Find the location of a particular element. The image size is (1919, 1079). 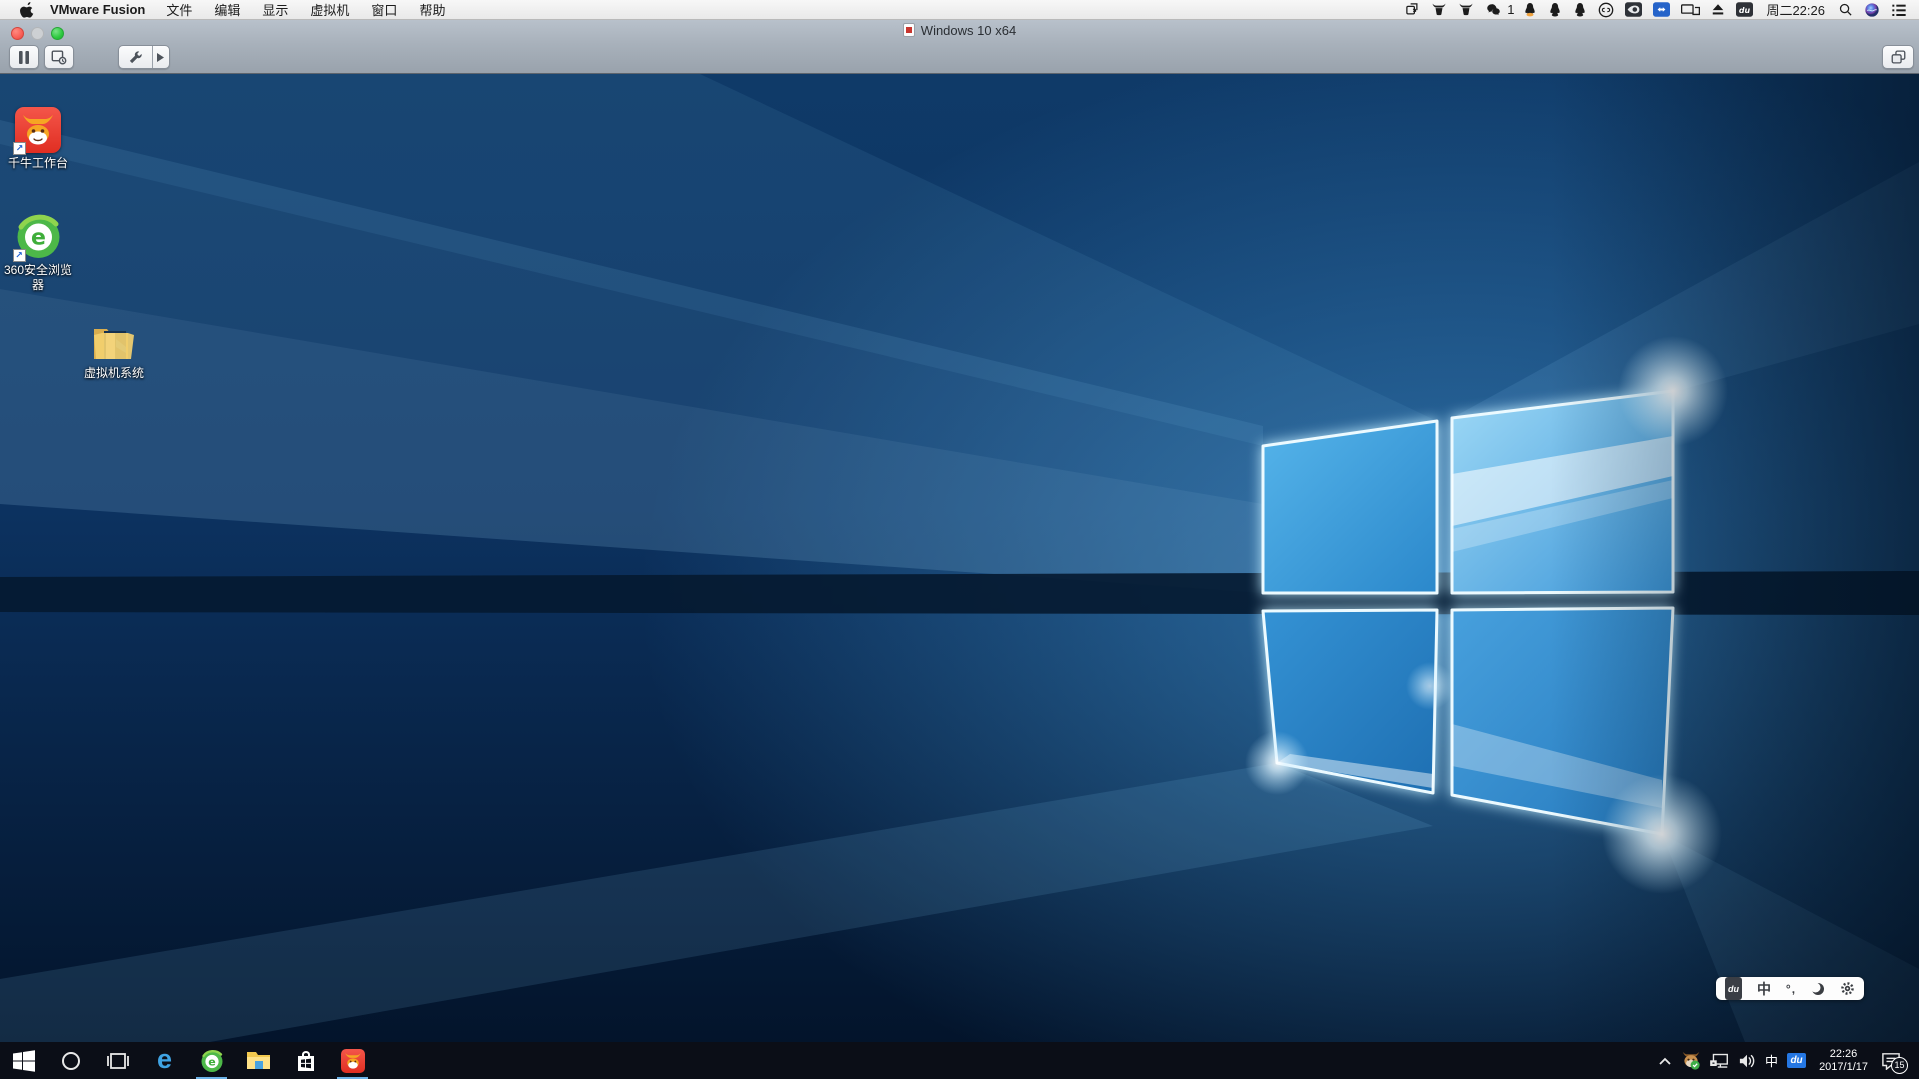

file-explorer-icon is located at coordinates (258, 1060).